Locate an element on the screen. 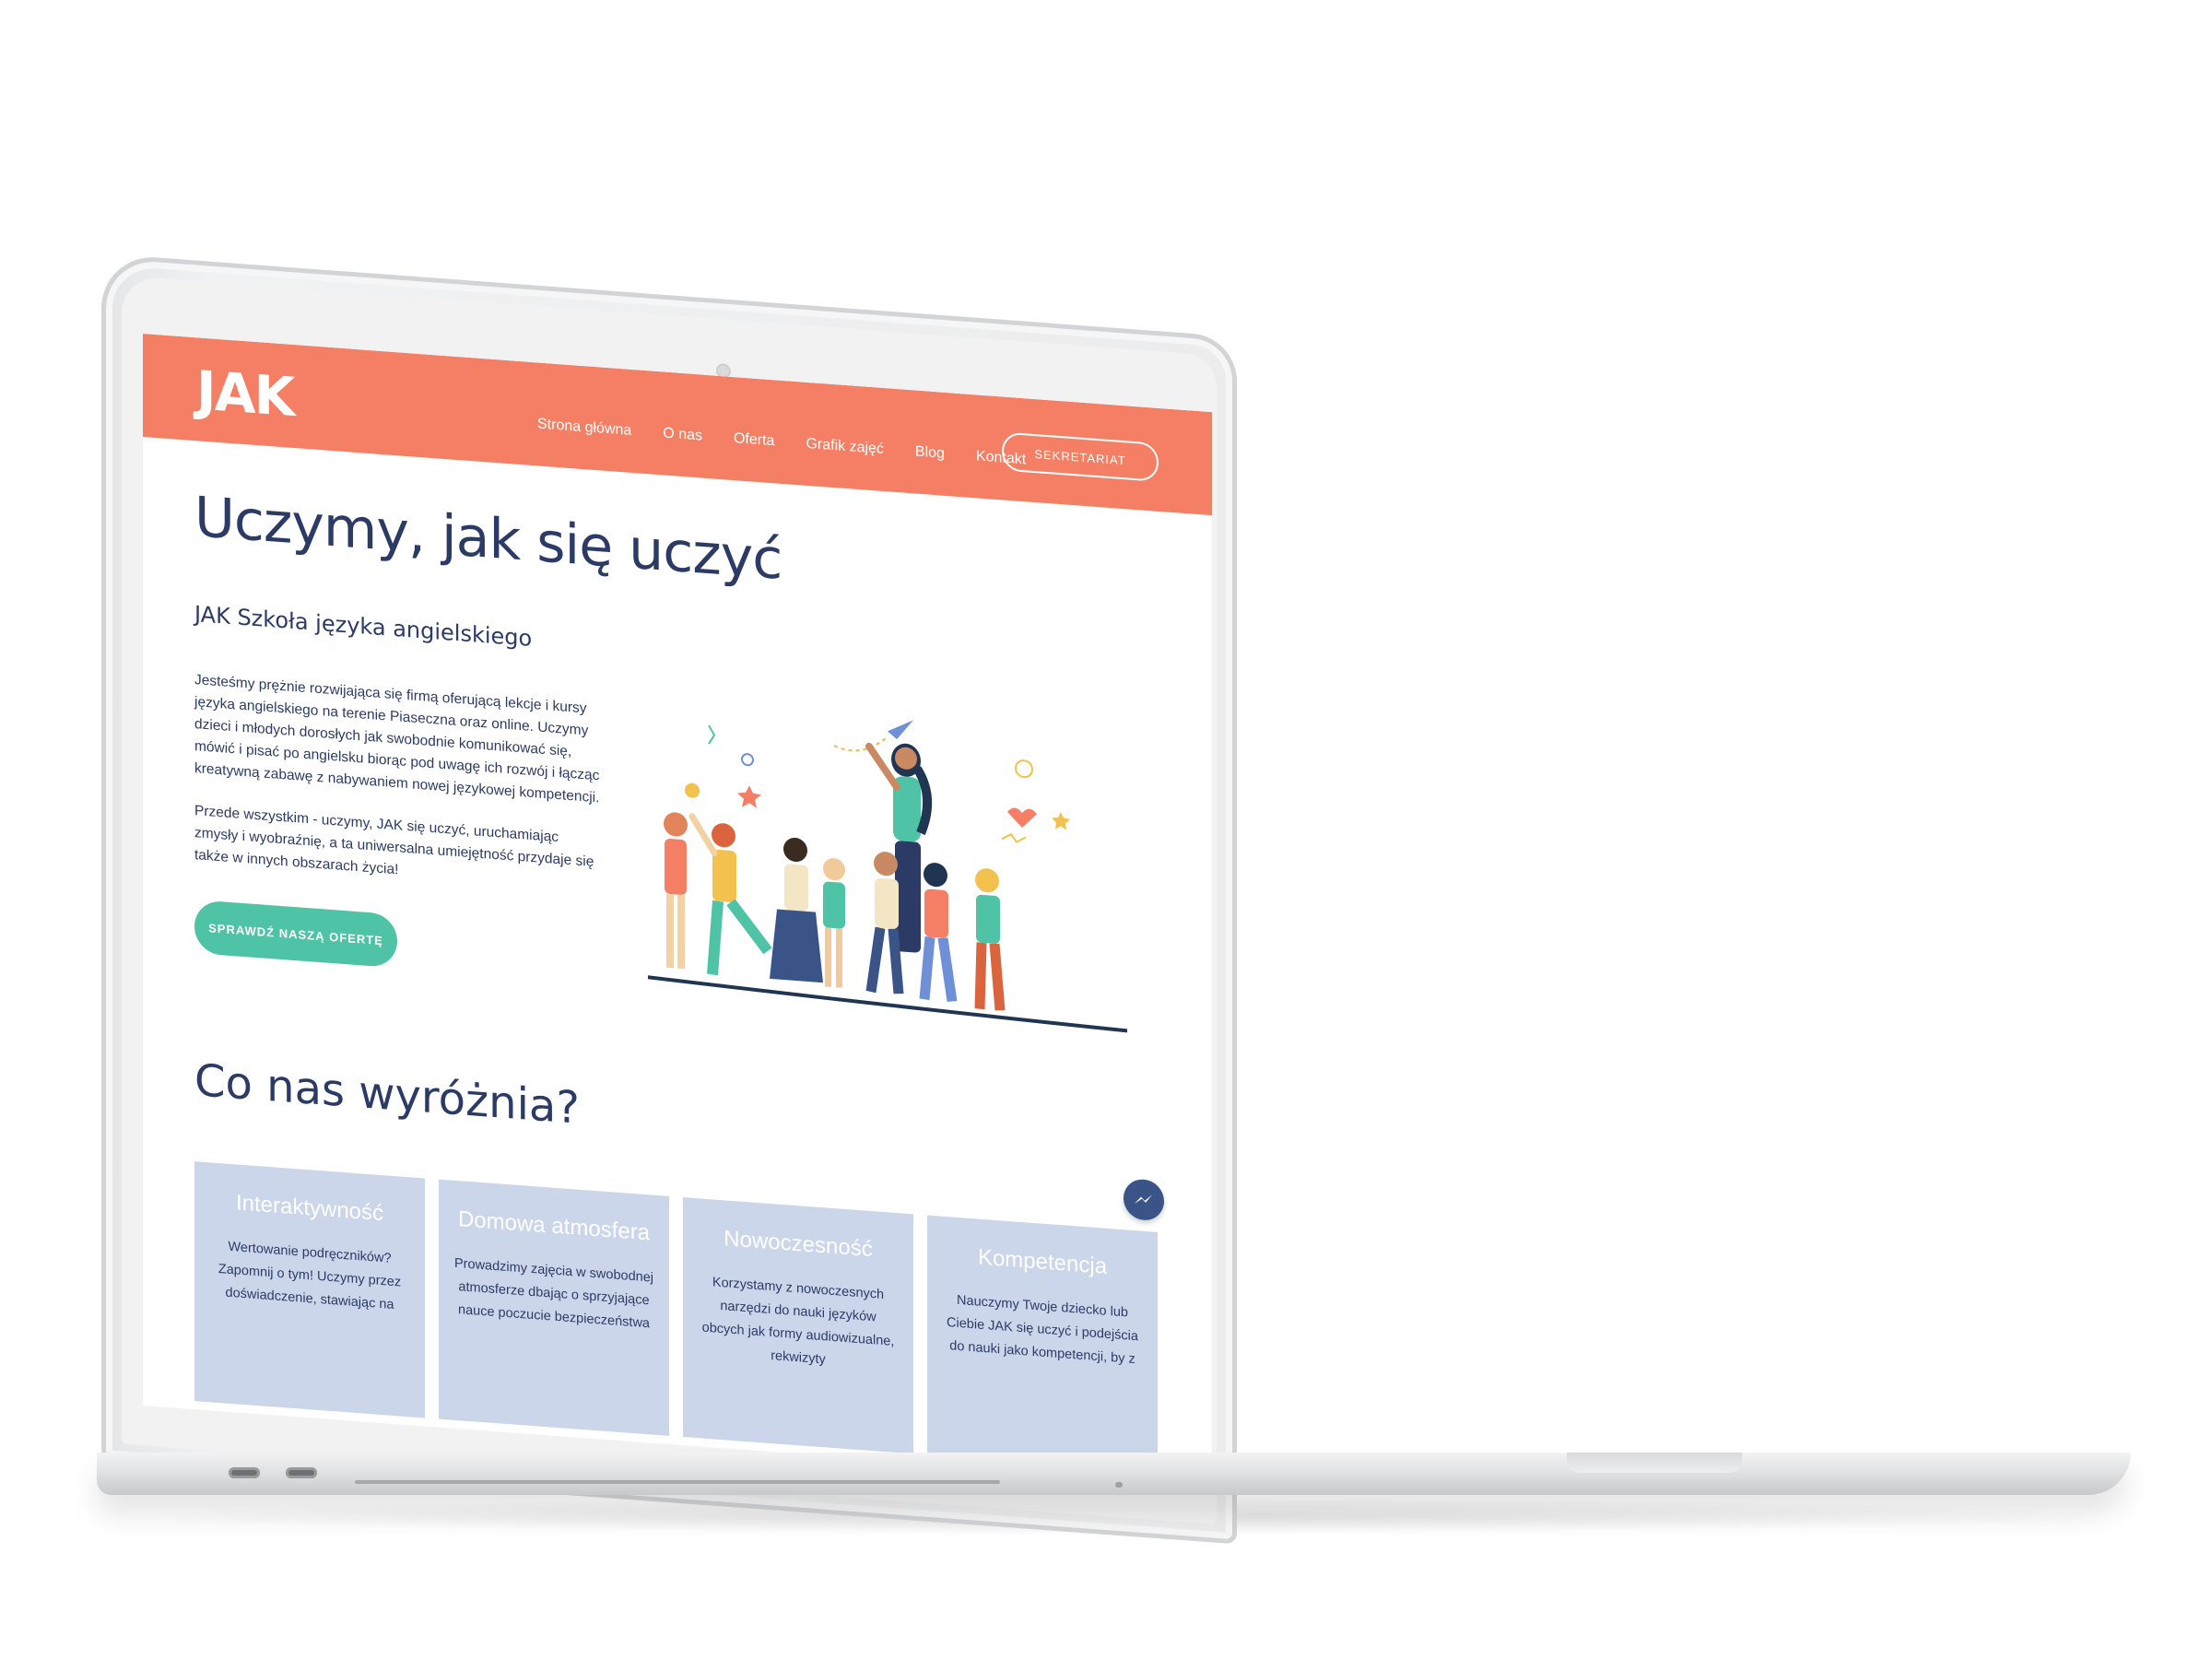 This screenshot has height=1659, width=2212. laptop-base is located at coordinates (1114, 1474).